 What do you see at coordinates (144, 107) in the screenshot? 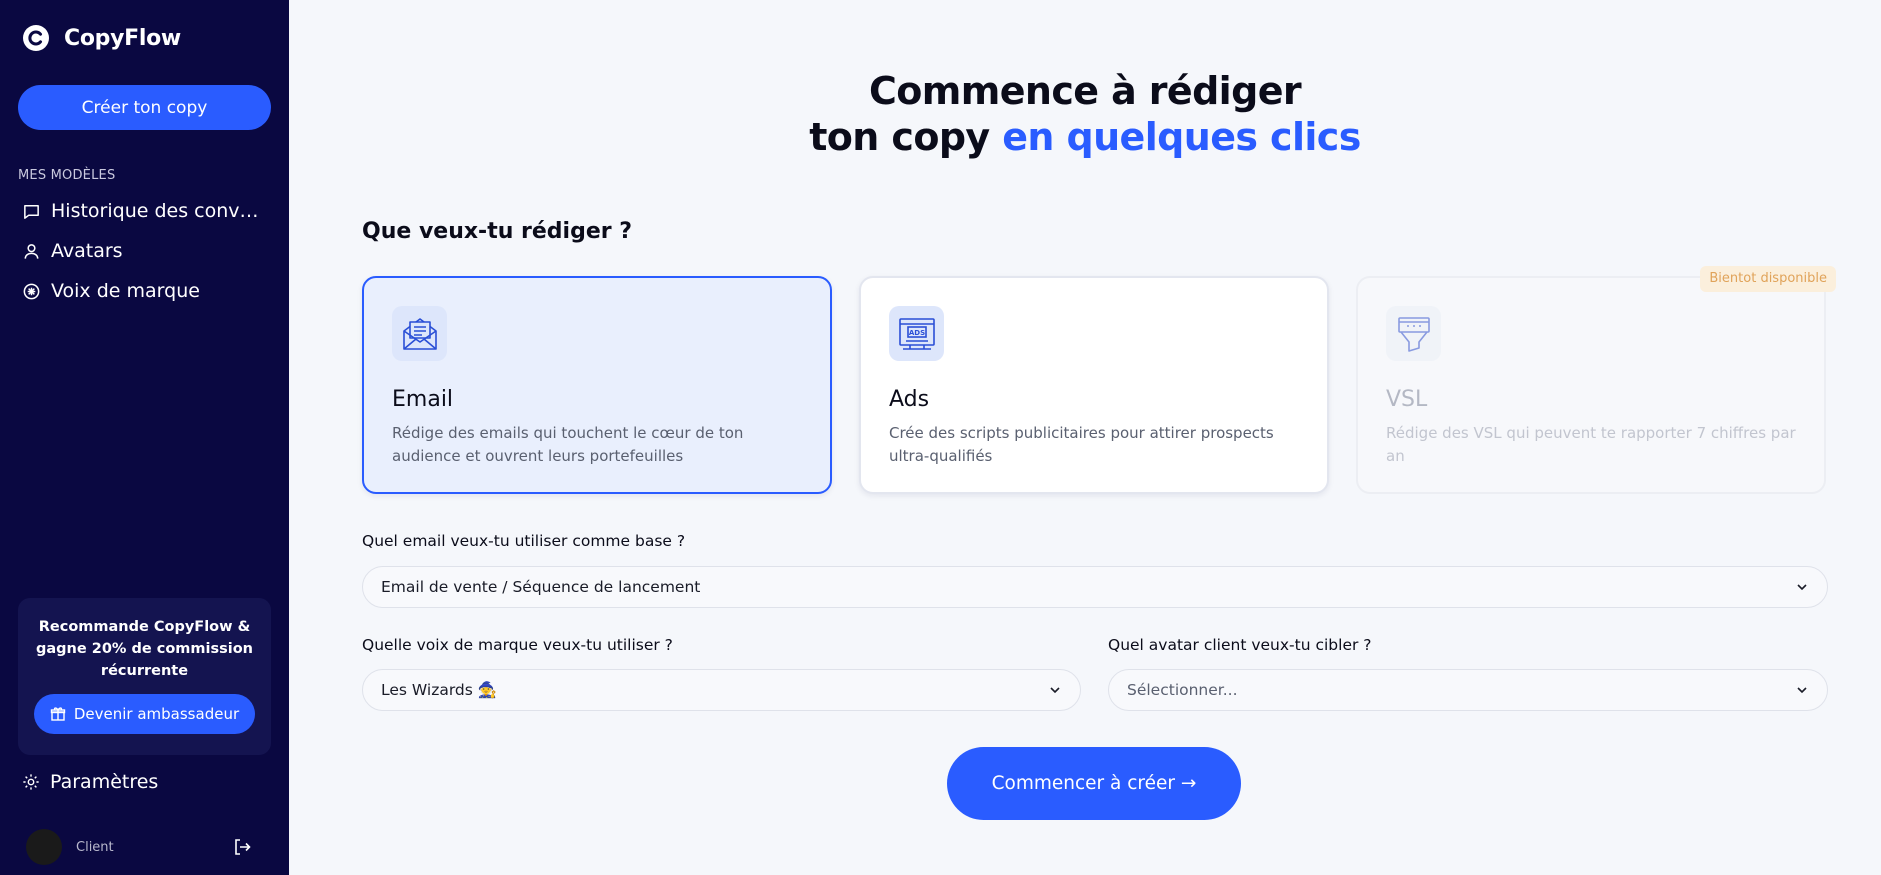
I see `create-copy-button: Créer ton copy` at bounding box center [144, 107].